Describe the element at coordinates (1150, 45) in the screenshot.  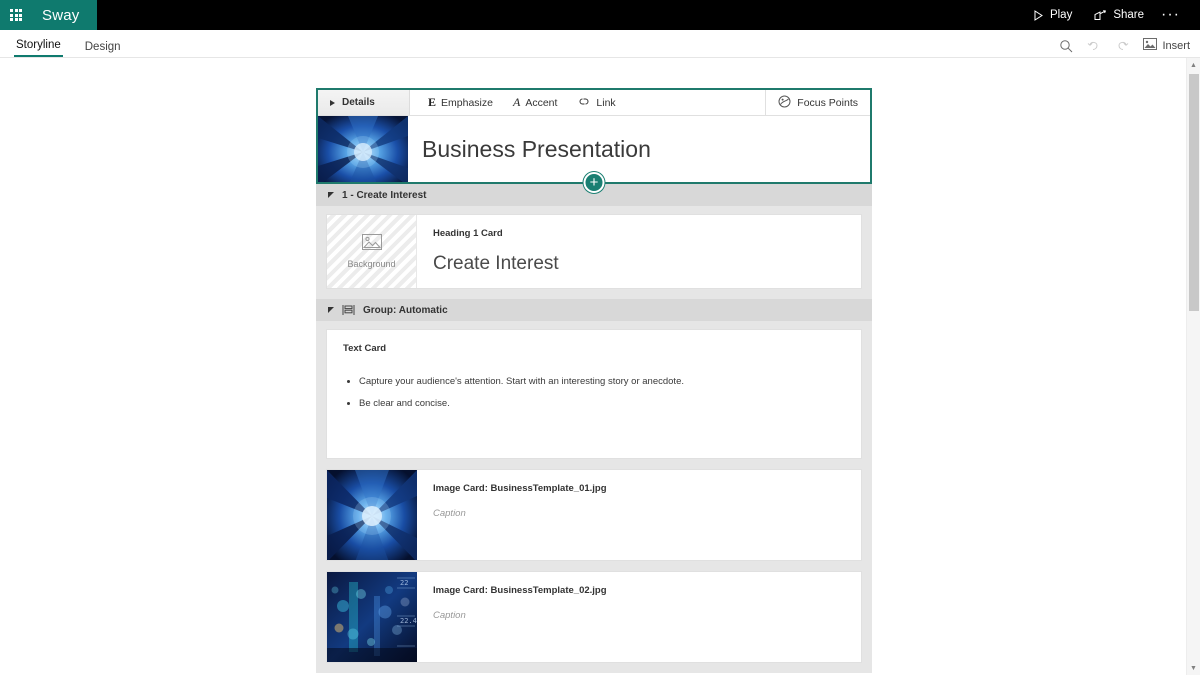
I see `insert-image-icon` at that location.